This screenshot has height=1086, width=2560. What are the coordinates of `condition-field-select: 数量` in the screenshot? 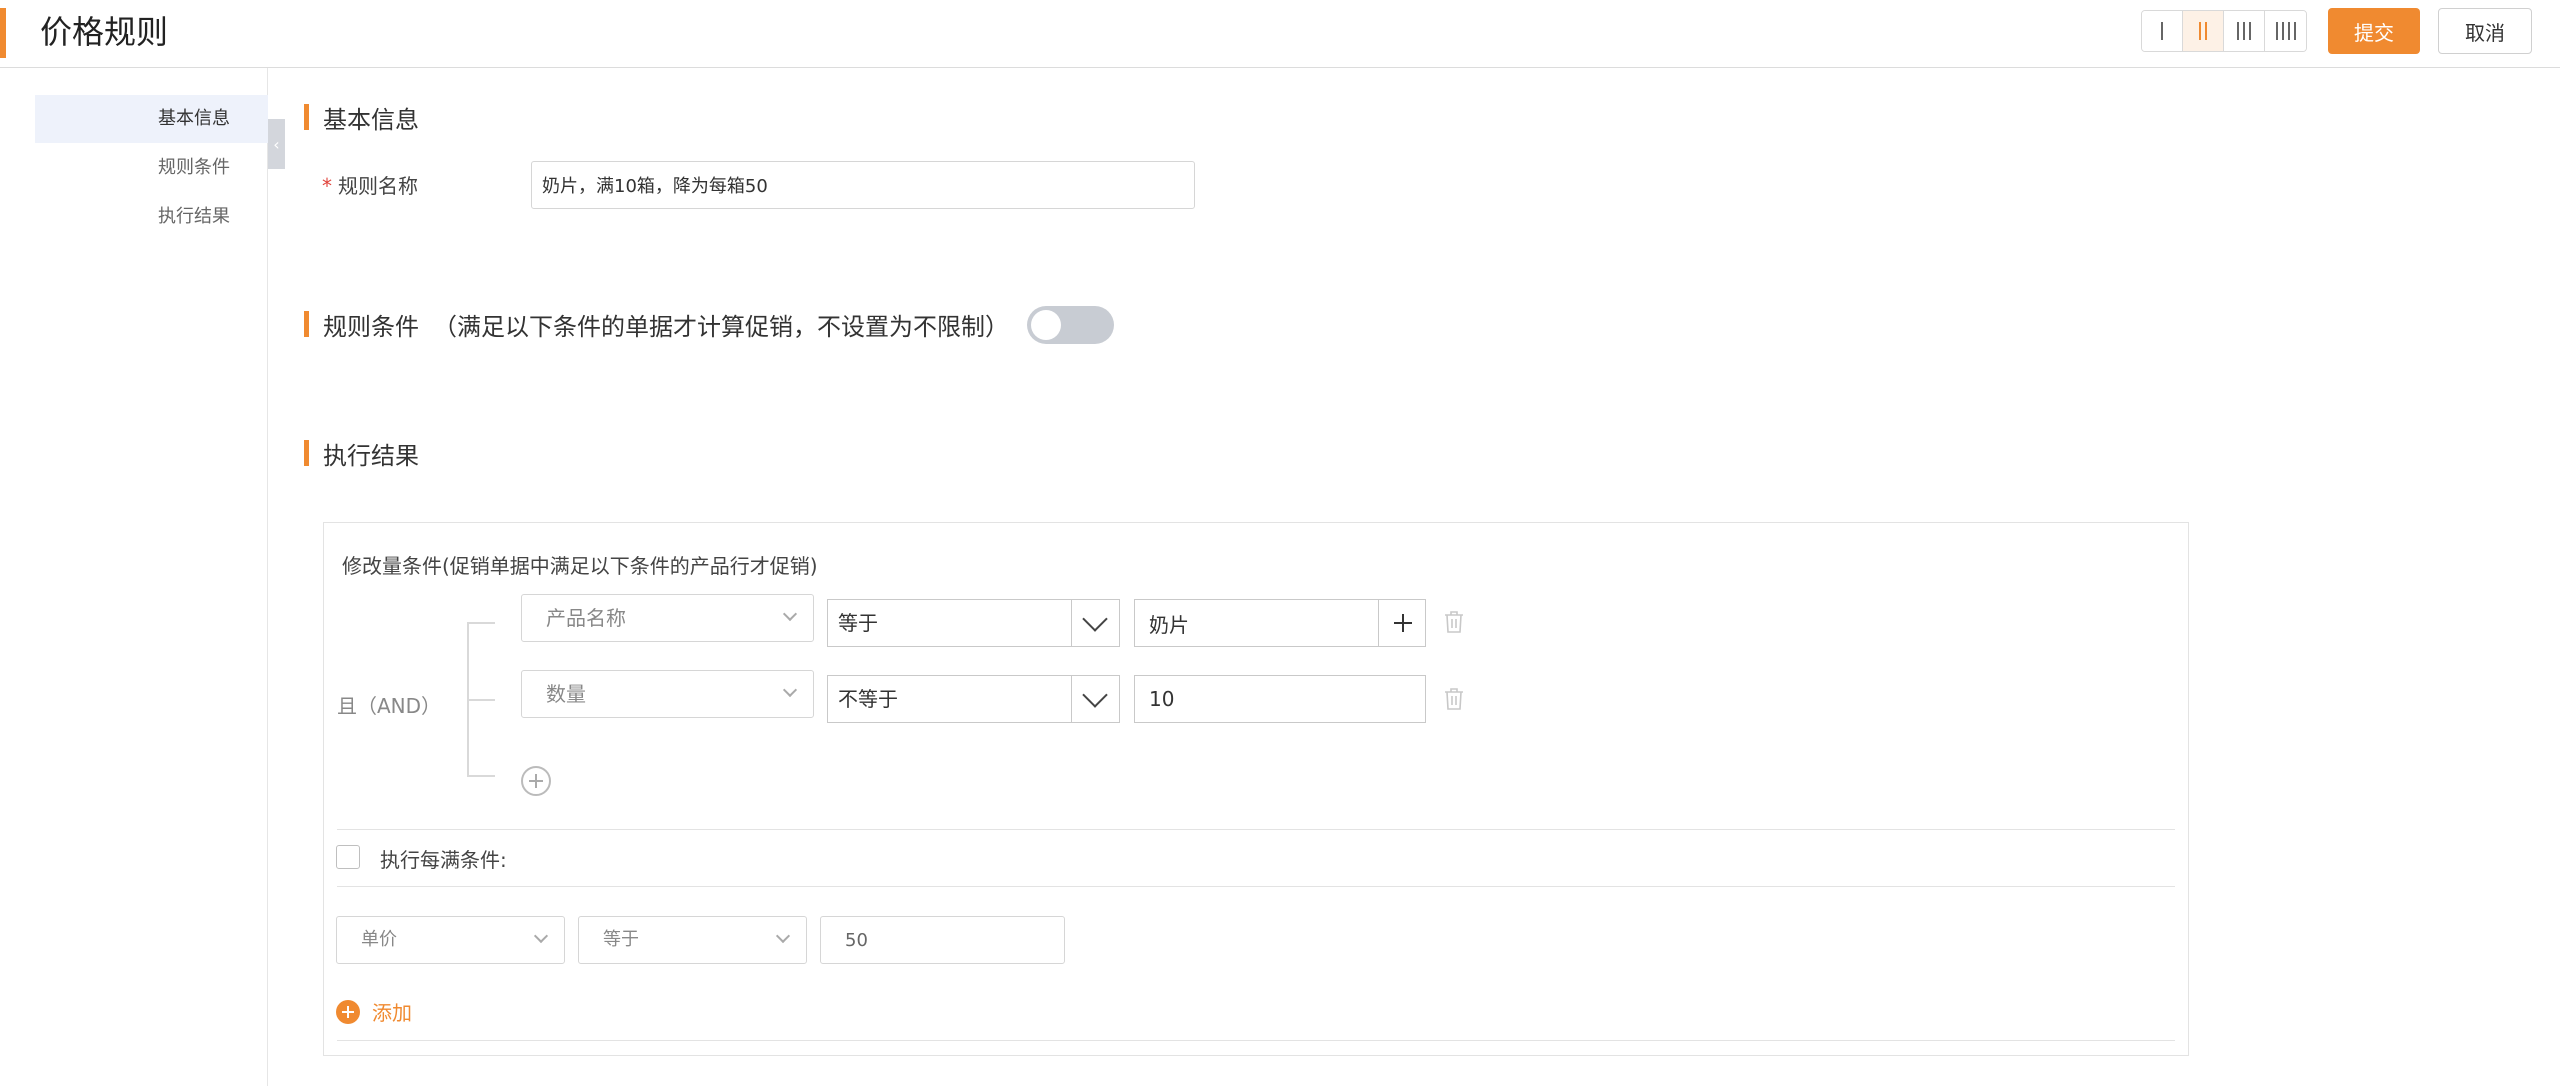 It's located at (667, 694).